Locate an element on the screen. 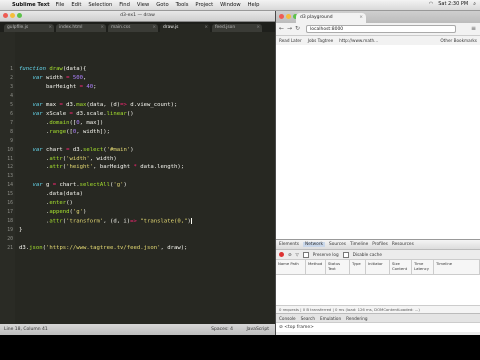 The height and width of the screenshot is (360, 480). preserve-log-label: Preserve log is located at coordinates (325, 254).